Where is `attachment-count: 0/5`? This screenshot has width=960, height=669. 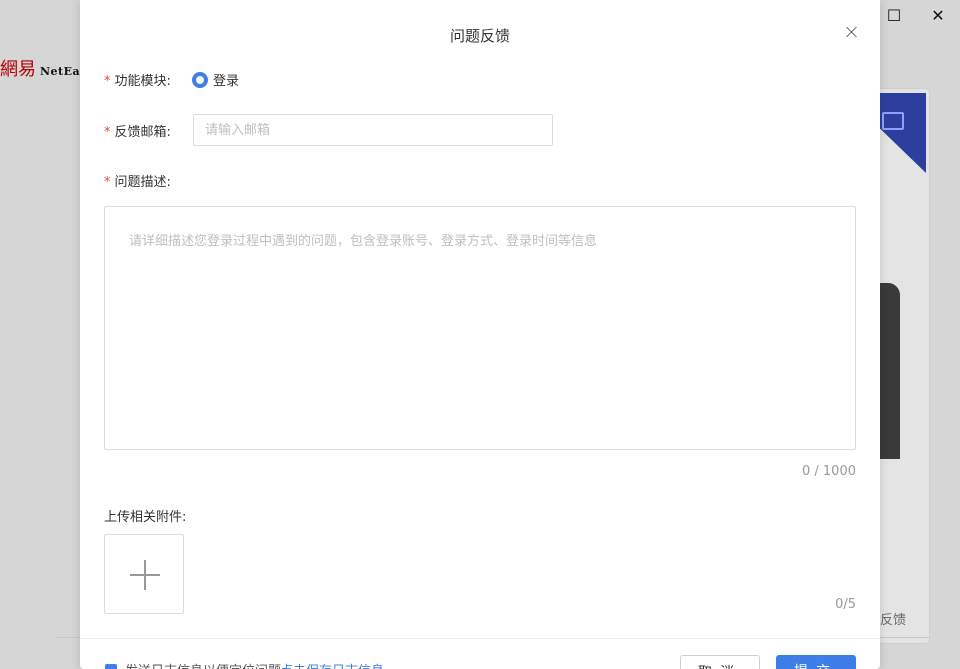
attachment-count: 0/5 is located at coordinates (845, 604).